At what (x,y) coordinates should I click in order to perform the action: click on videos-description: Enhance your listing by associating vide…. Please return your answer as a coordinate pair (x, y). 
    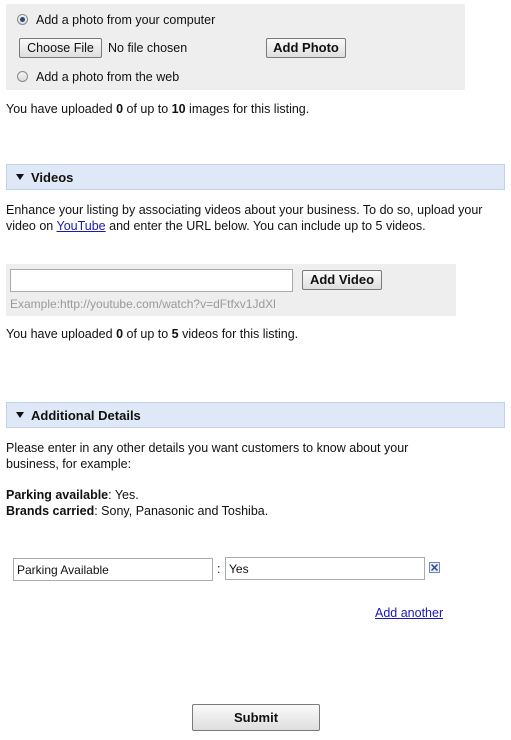
    Looking at the image, I should click on (244, 218).